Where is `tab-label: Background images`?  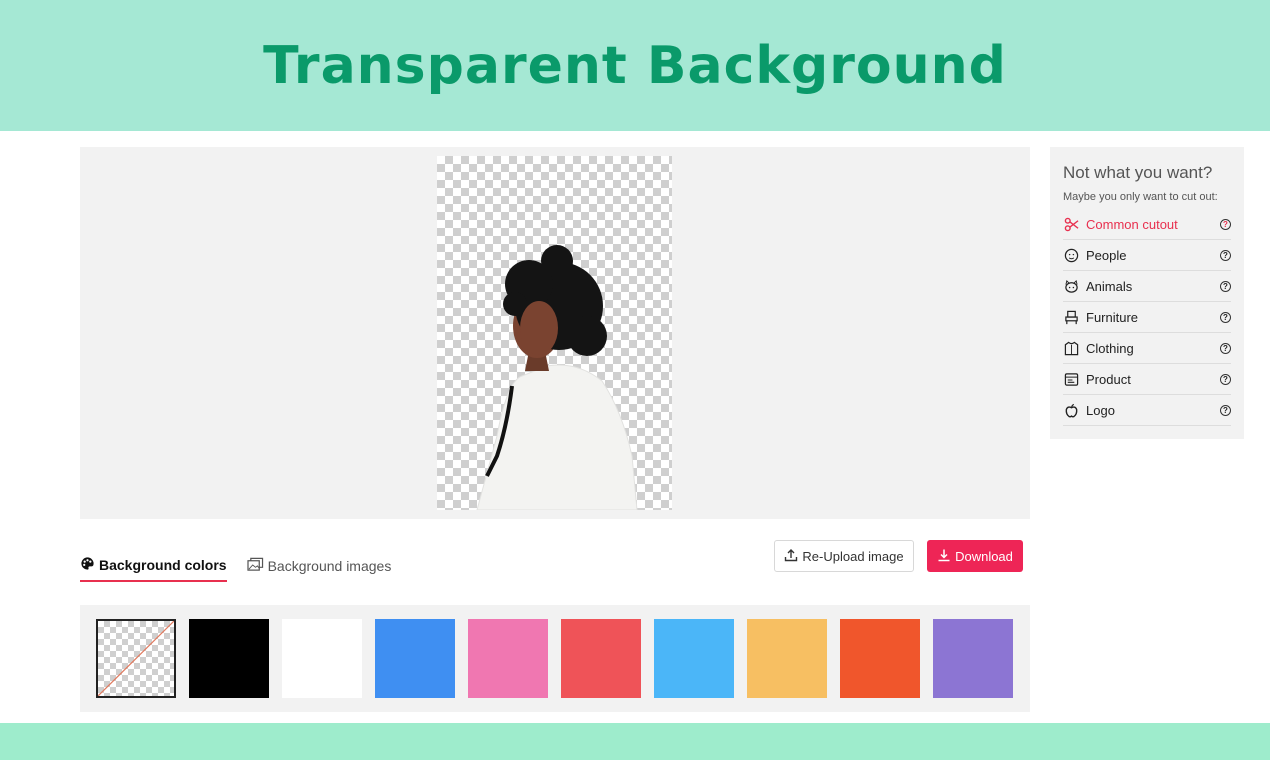
tab-label: Background images is located at coordinates (329, 566).